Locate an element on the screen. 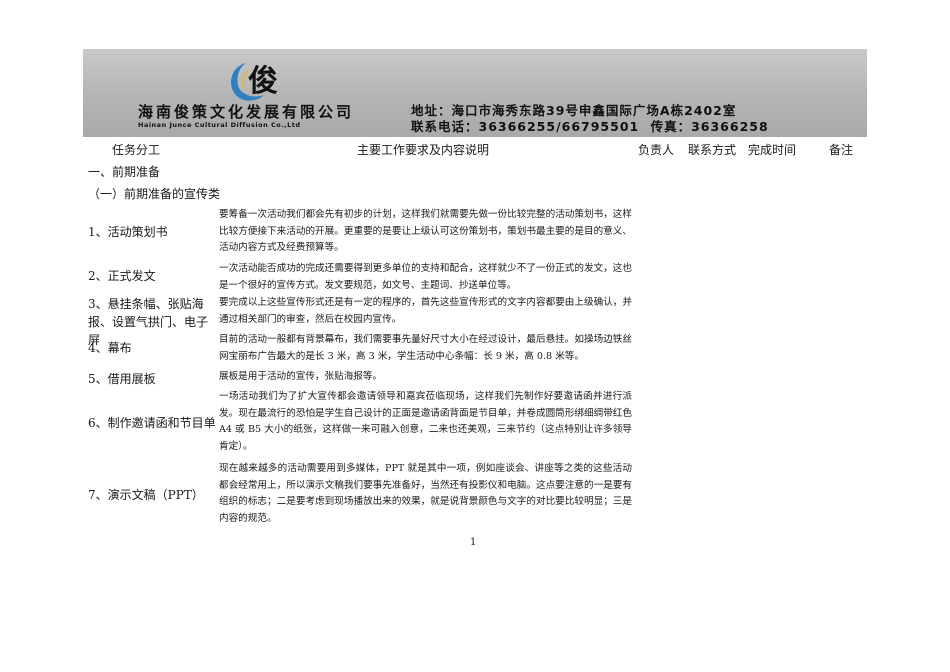 This screenshot has height=672, width=950. col-header-task: 任务分工 is located at coordinates (136, 150).